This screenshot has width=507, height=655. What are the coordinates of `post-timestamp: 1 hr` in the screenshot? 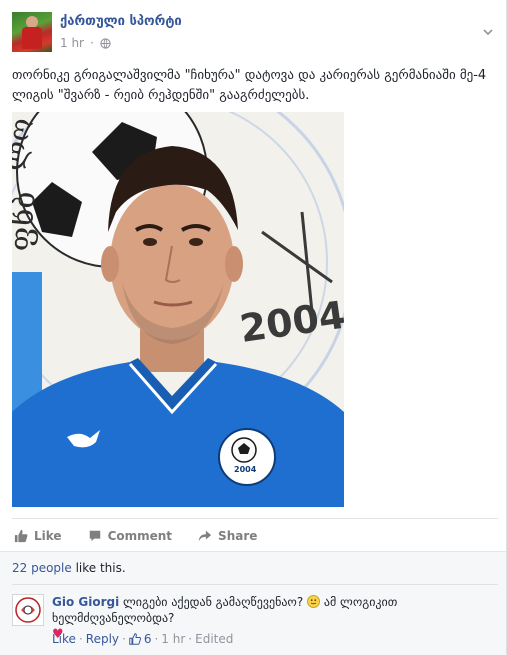 It's located at (72, 43).